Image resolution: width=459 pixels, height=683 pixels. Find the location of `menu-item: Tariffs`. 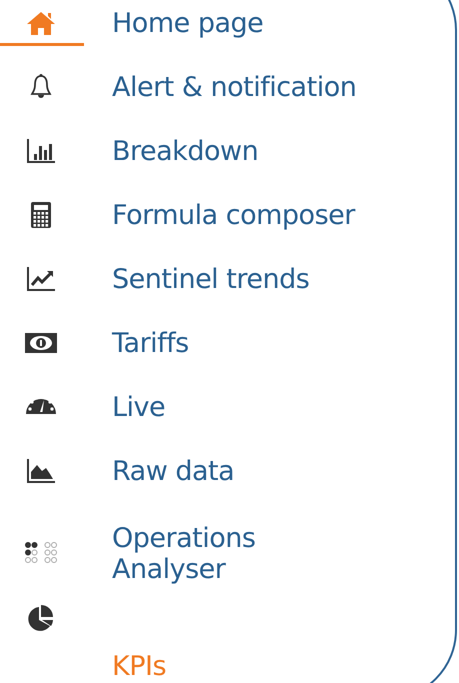

menu-item: Tariffs is located at coordinates (239, 344).